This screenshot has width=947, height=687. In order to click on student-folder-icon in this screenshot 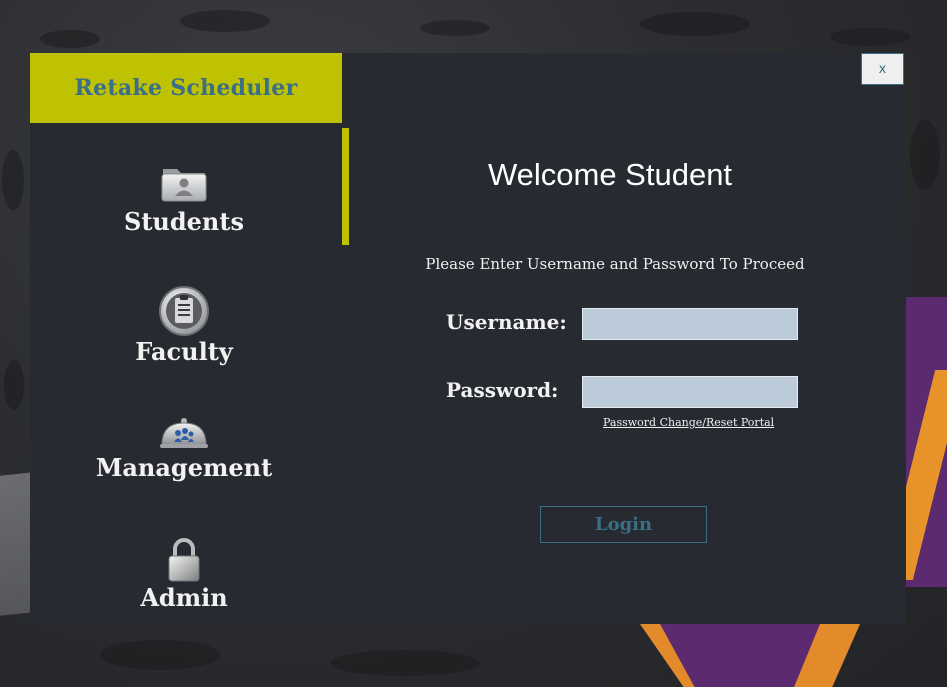, I will do `click(184, 185)`.